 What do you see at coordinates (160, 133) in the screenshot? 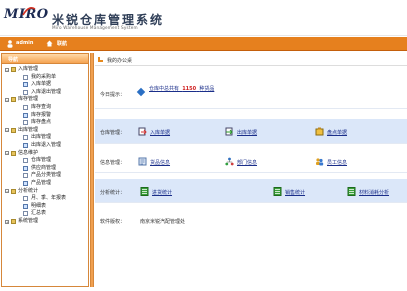
I see `inbound-doc-label: 入库单据` at bounding box center [160, 133].